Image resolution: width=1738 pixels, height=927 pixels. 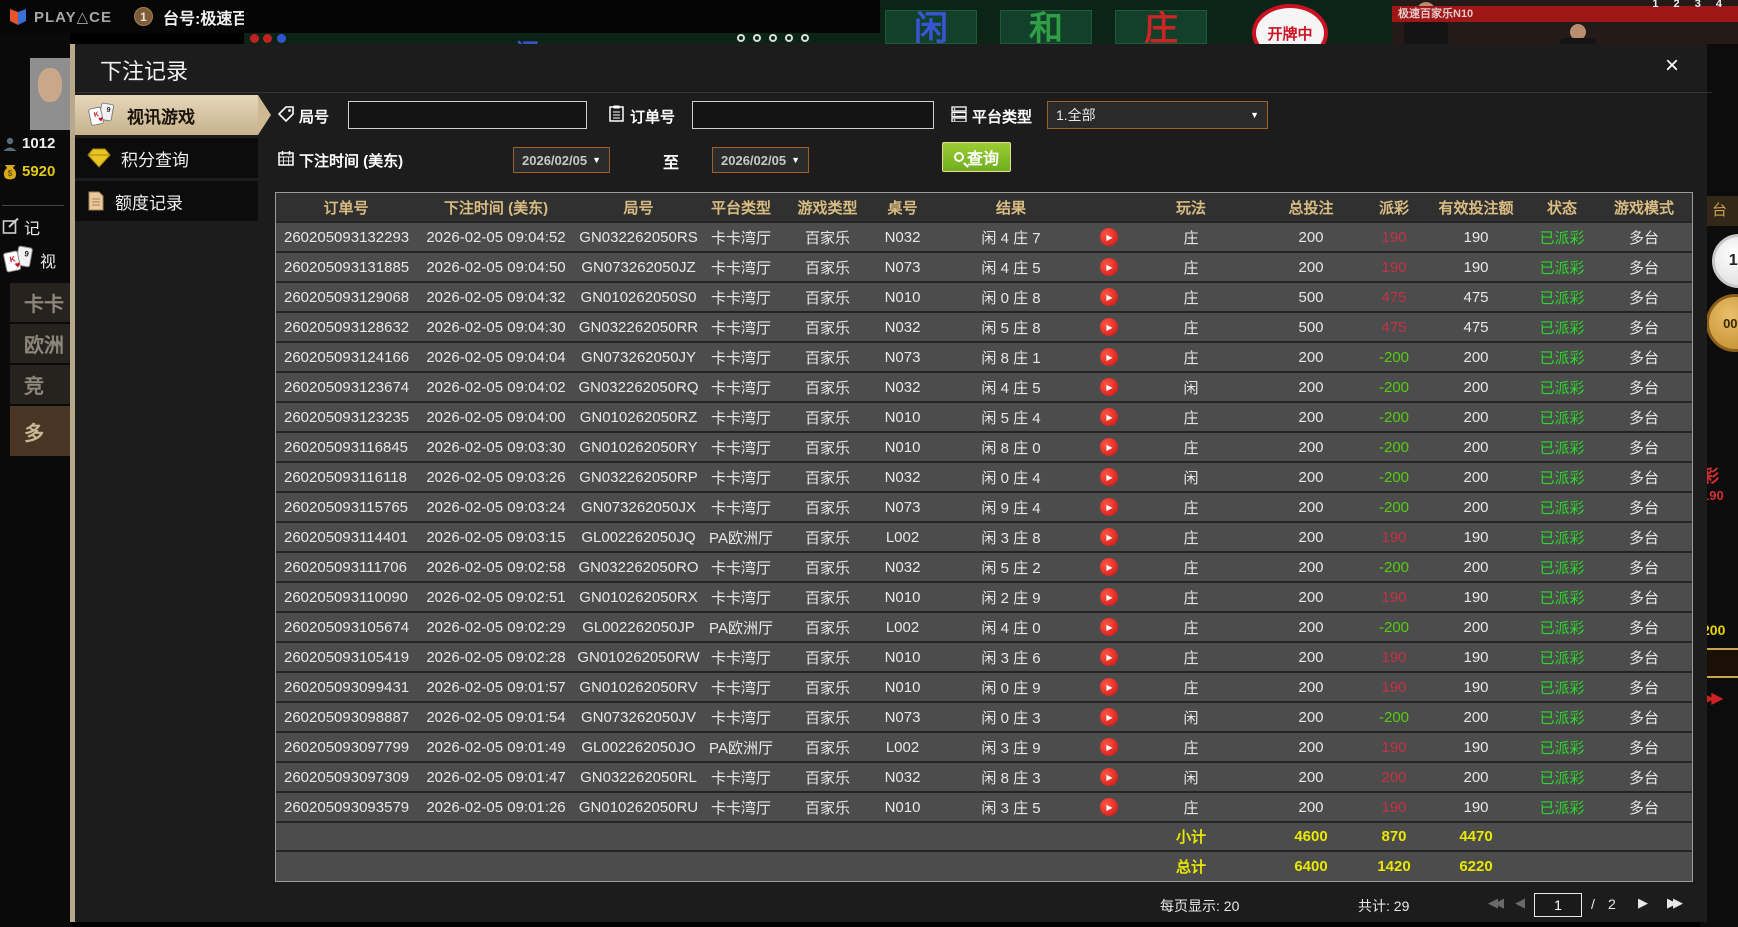 I want to click on cell: 闲, so click(x=1191, y=478).